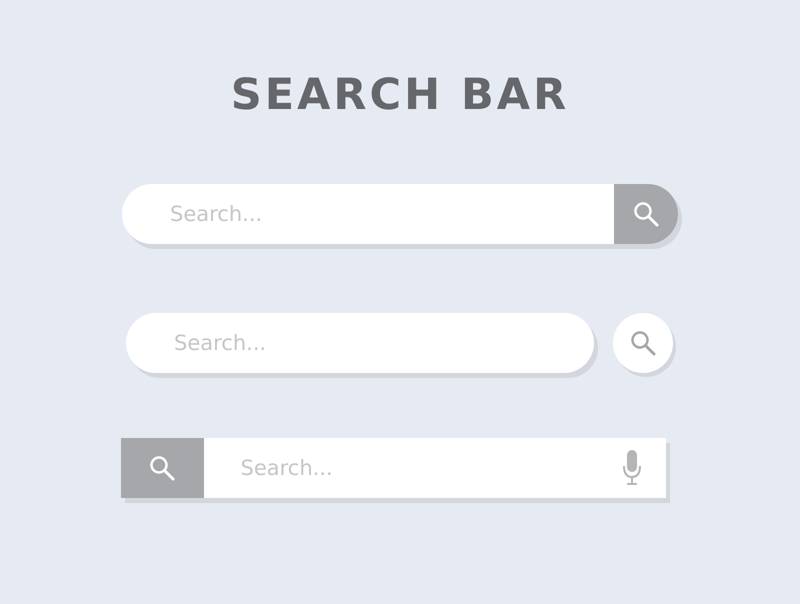 The image size is (800, 604). What do you see at coordinates (631, 468) in the screenshot?
I see `microphone-icon` at bounding box center [631, 468].